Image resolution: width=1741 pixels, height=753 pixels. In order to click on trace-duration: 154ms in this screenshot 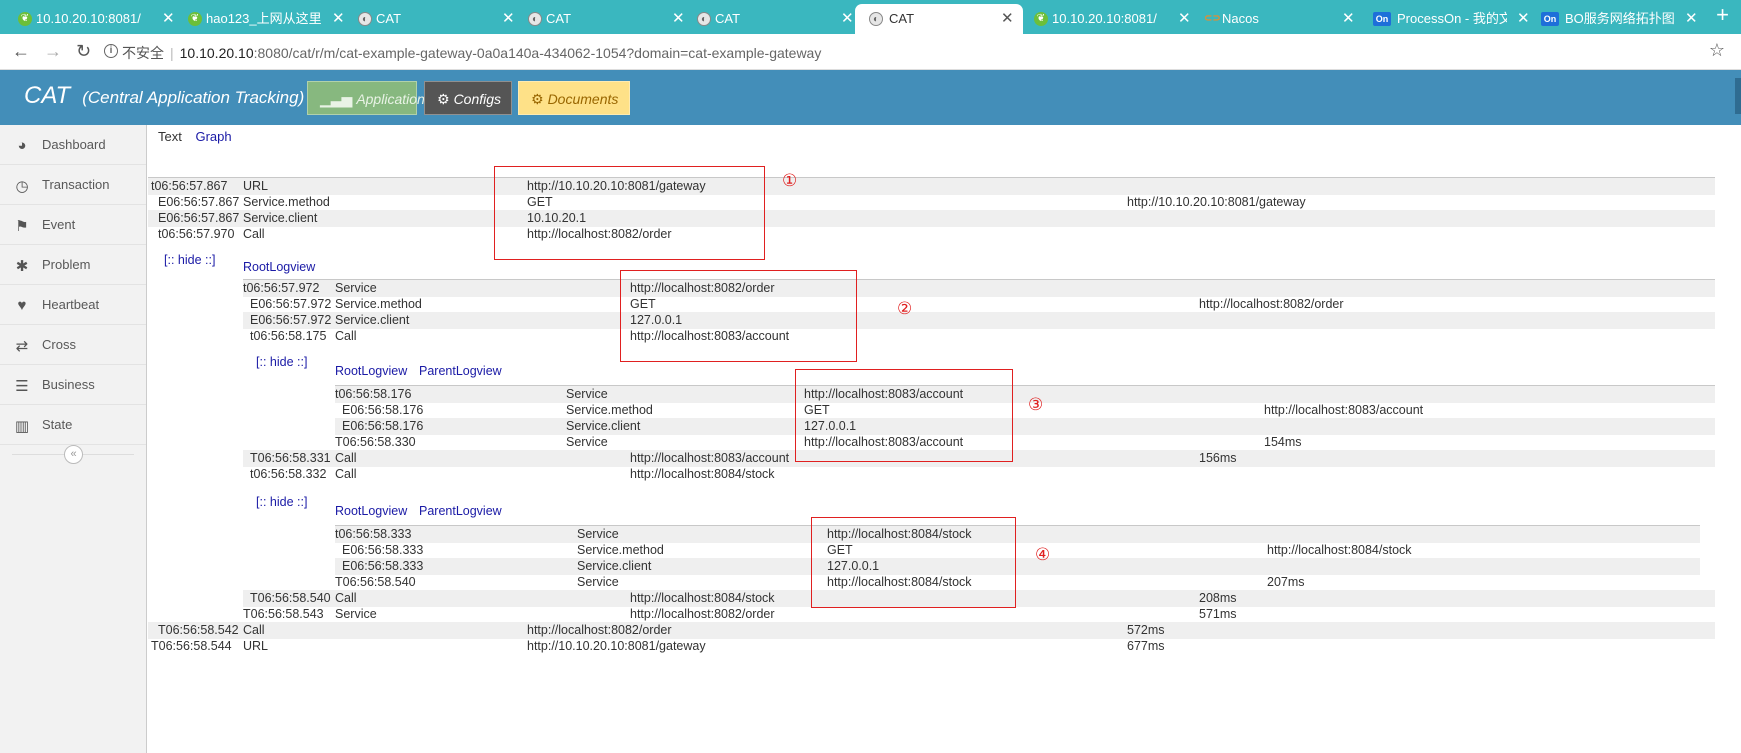, I will do `click(1283, 442)`.